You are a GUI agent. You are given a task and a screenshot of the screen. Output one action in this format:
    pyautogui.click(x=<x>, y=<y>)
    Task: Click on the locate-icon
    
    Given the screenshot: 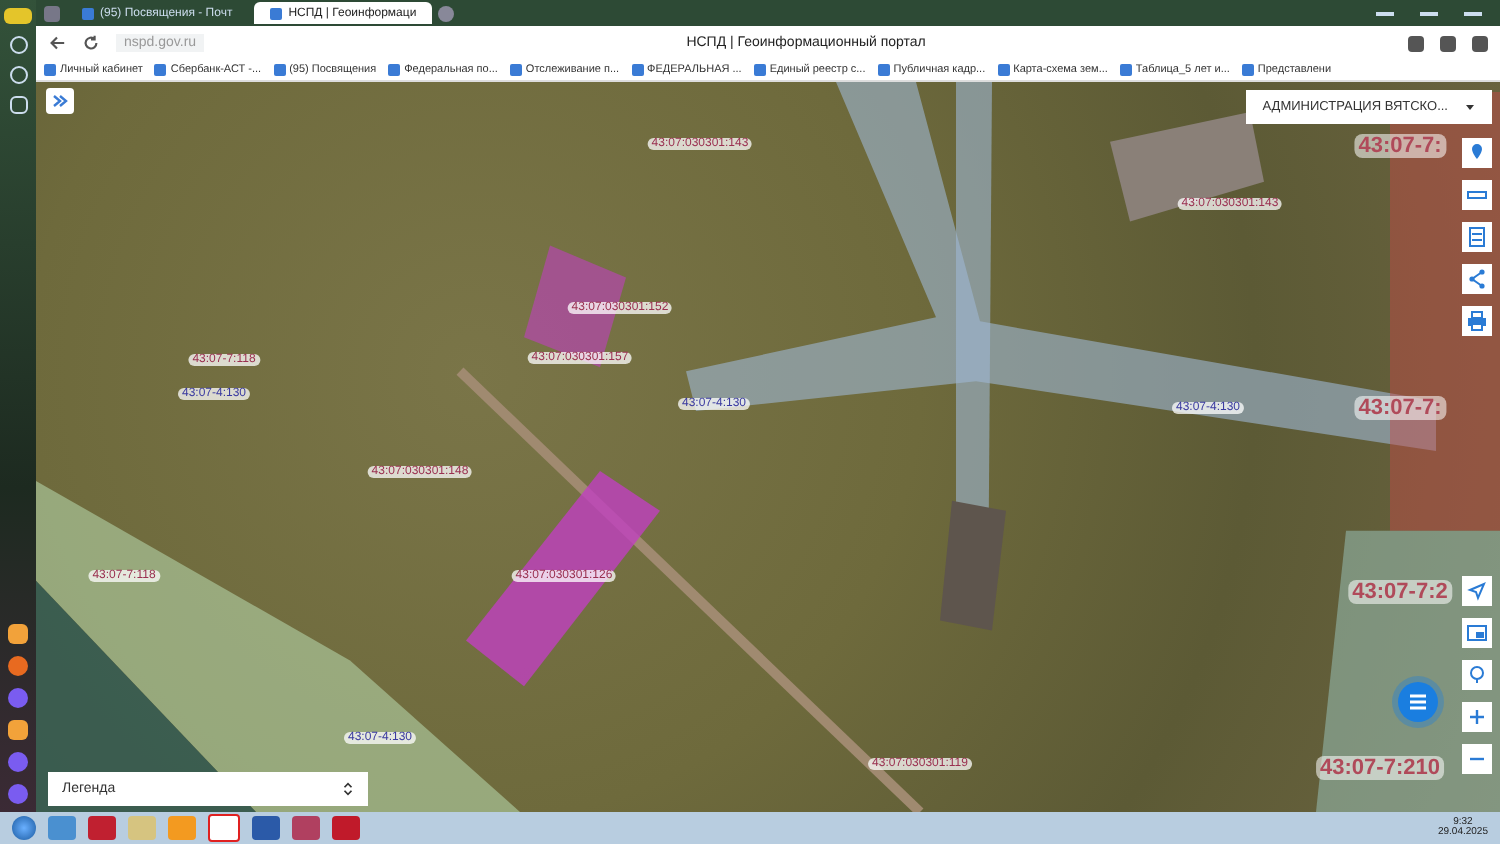 What is the action you would take?
    pyautogui.click(x=1477, y=591)
    